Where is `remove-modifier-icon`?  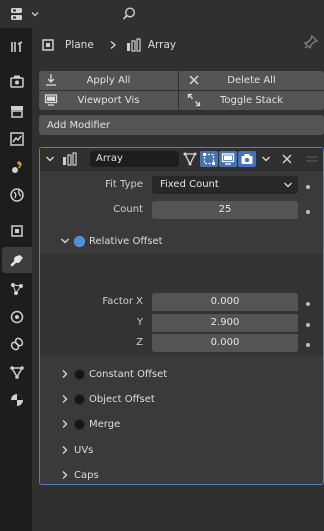 remove-modifier-icon is located at coordinates (287, 159).